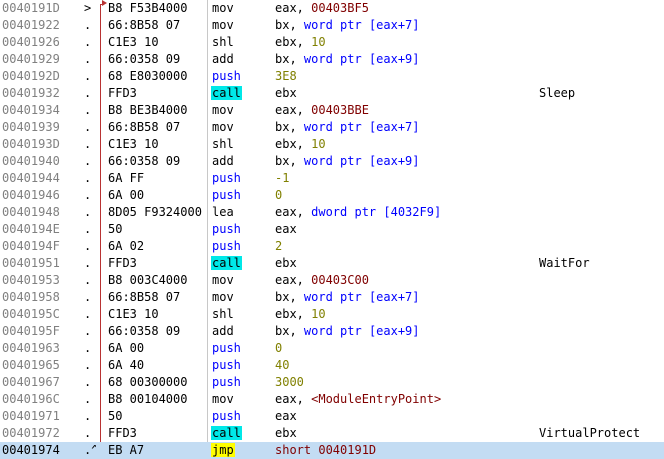  What do you see at coordinates (332, 433) in the screenshot?
I see `disasm-row: 00401972. FFD3 call ebx VirtualProtect` at bounding box center [332, 433].